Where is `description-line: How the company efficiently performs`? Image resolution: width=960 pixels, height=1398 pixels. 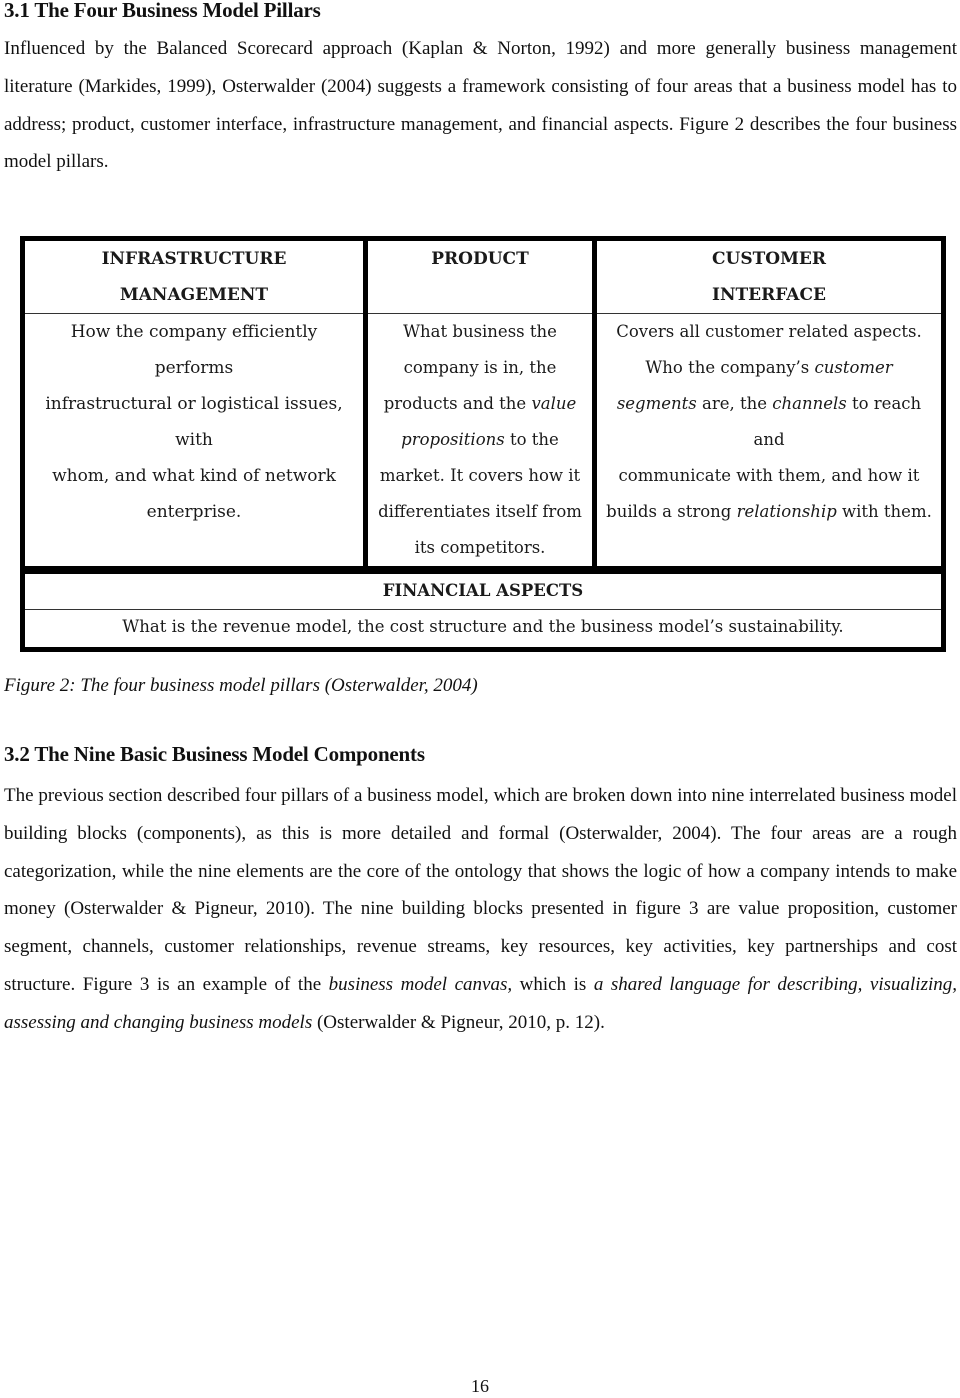 description-line: How the company efficiently performs is located at coordinates (194, 350).